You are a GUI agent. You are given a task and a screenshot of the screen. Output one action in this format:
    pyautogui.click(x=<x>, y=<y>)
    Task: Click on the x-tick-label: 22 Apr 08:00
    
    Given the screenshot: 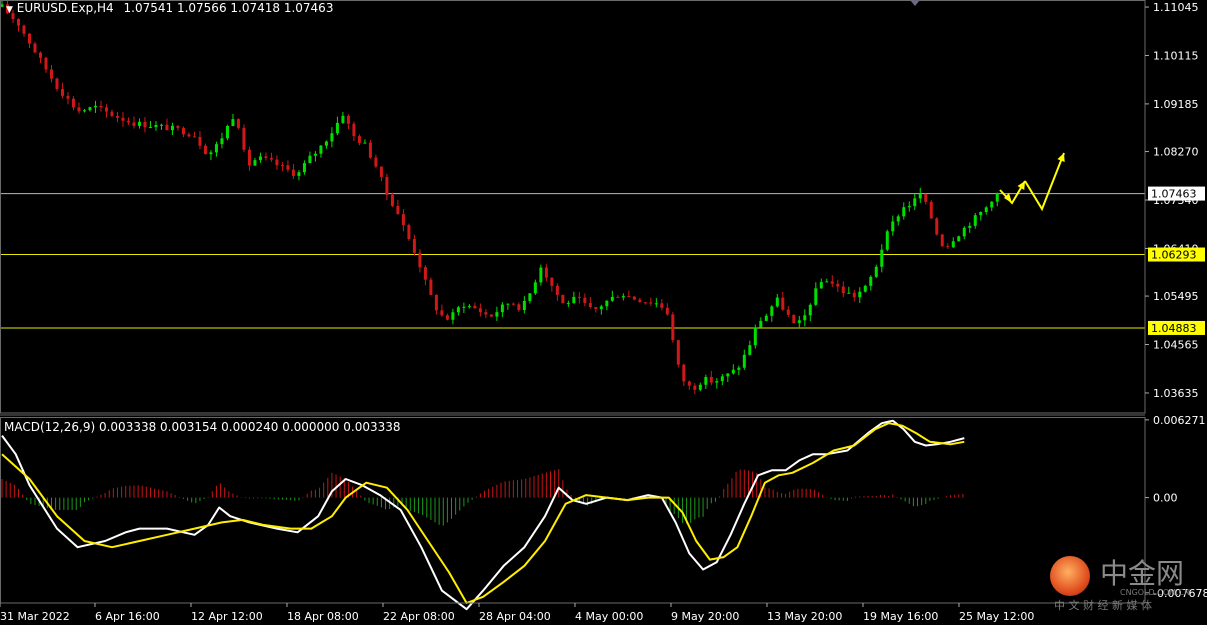 What is the action you would take?
    pyautogui.click(x=419, y=616)
    